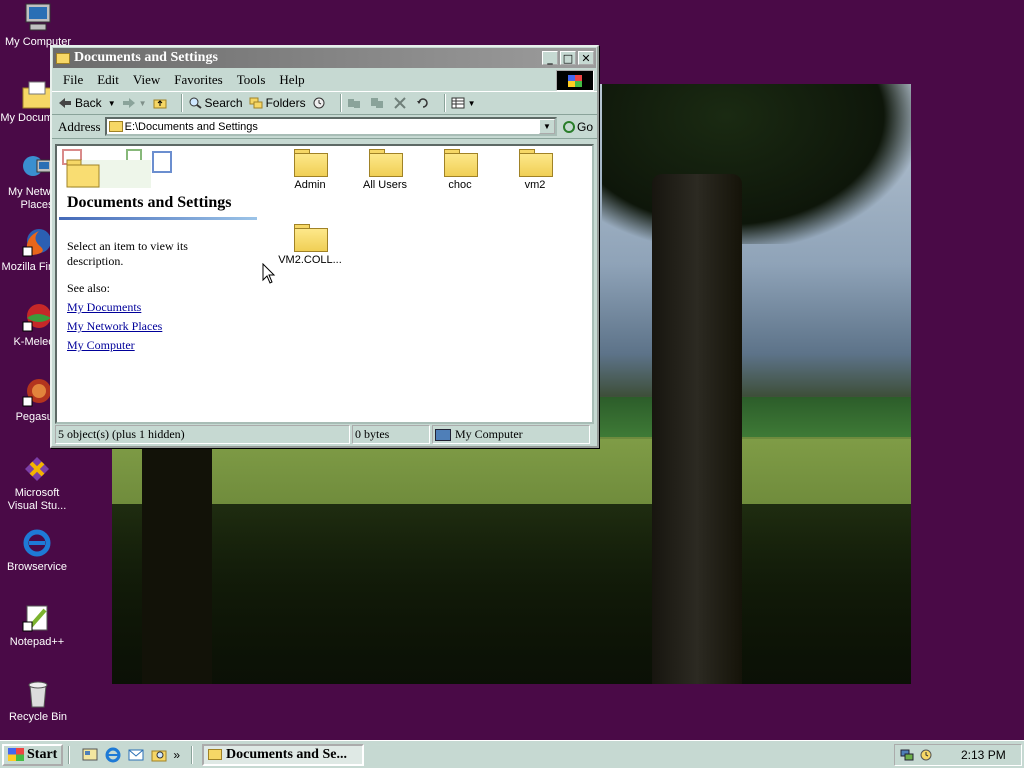 Image resolution: width=1024 pixels, height=768 pixels. I want to click on start-button: Start, so click(33, 754).